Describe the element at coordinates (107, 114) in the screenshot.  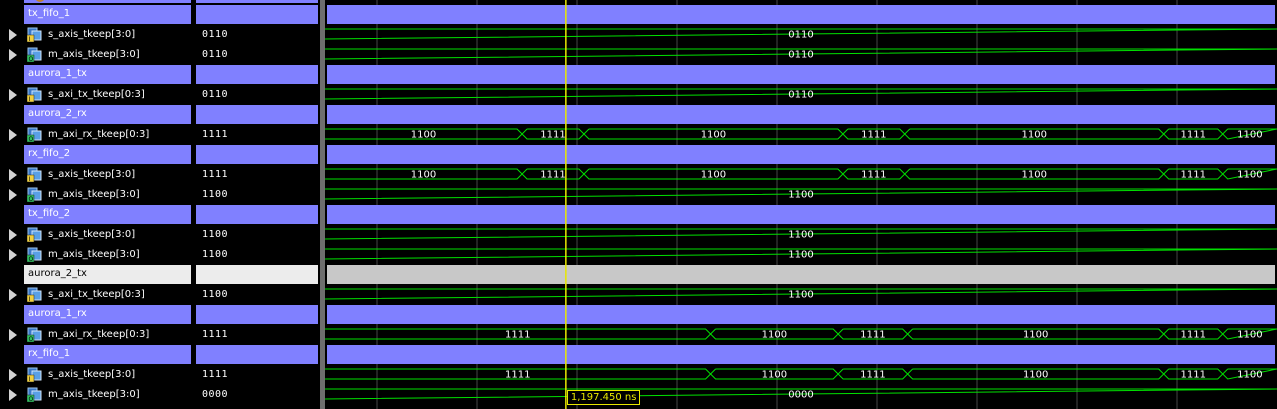
I see `group-row: aurora_2_rx` at that location.